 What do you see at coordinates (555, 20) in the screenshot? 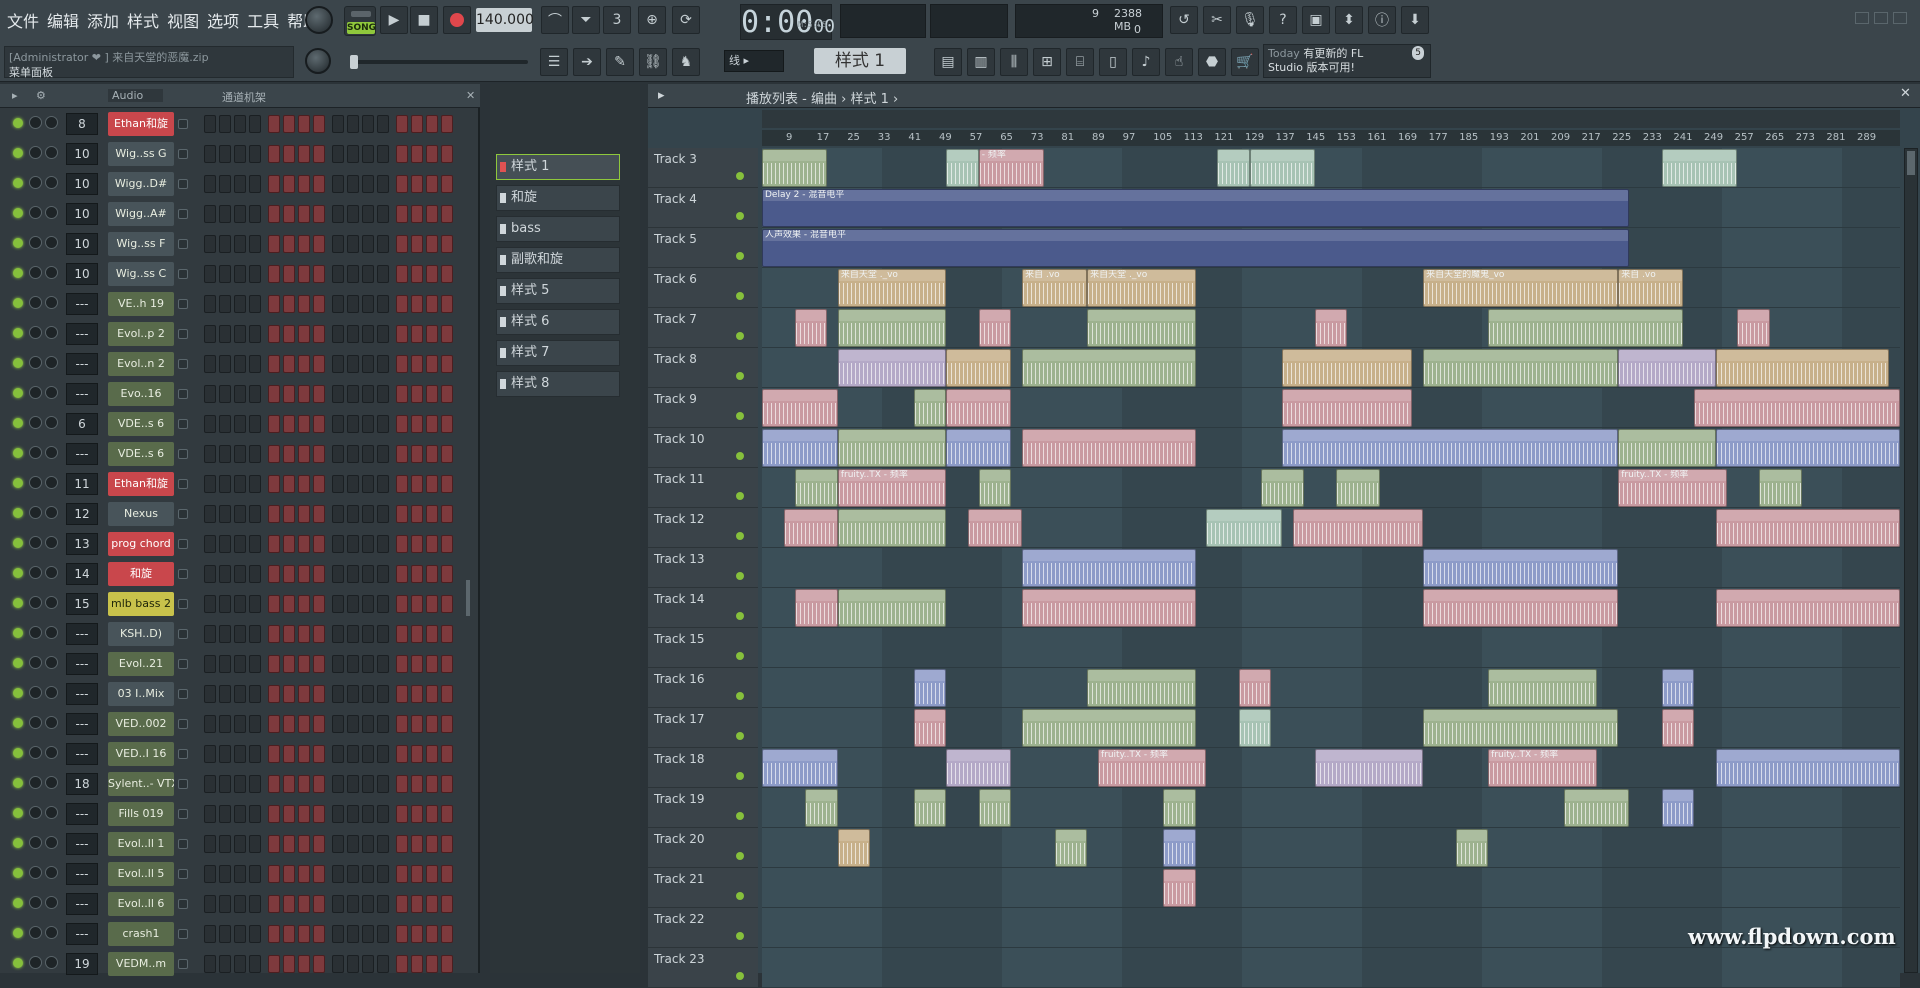
I see `metronome-button: ⌒` at bounding box center [555, 20].